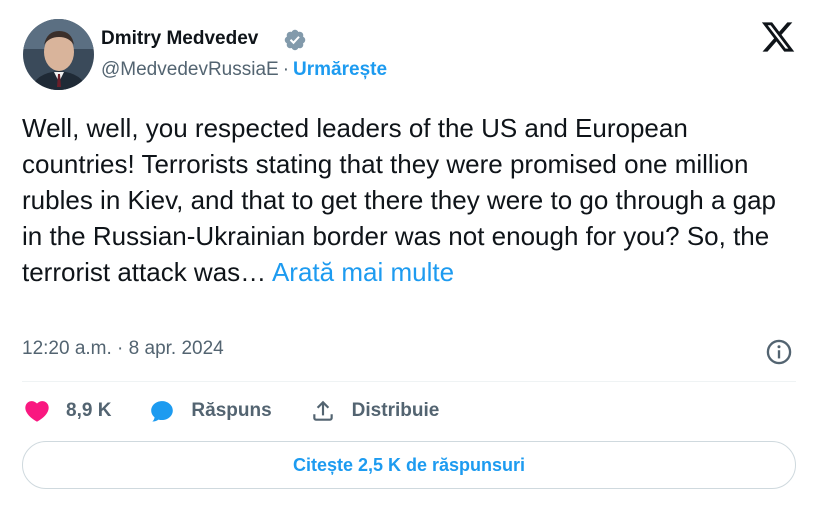 The image size is (818, 511). I want to click on author-name: Dmitry Medvedev, so click(179, 39).